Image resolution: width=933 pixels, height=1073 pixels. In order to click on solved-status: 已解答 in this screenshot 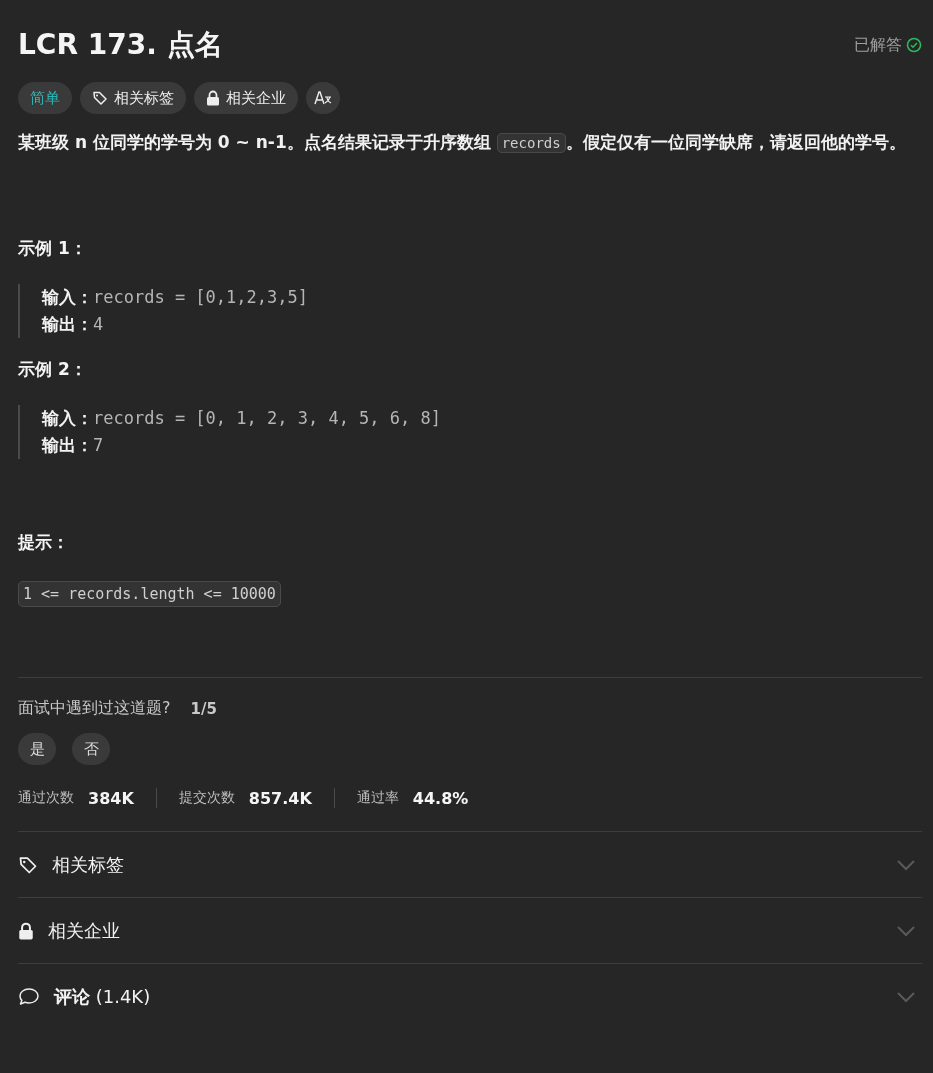, I will do `click(878, 45)`.